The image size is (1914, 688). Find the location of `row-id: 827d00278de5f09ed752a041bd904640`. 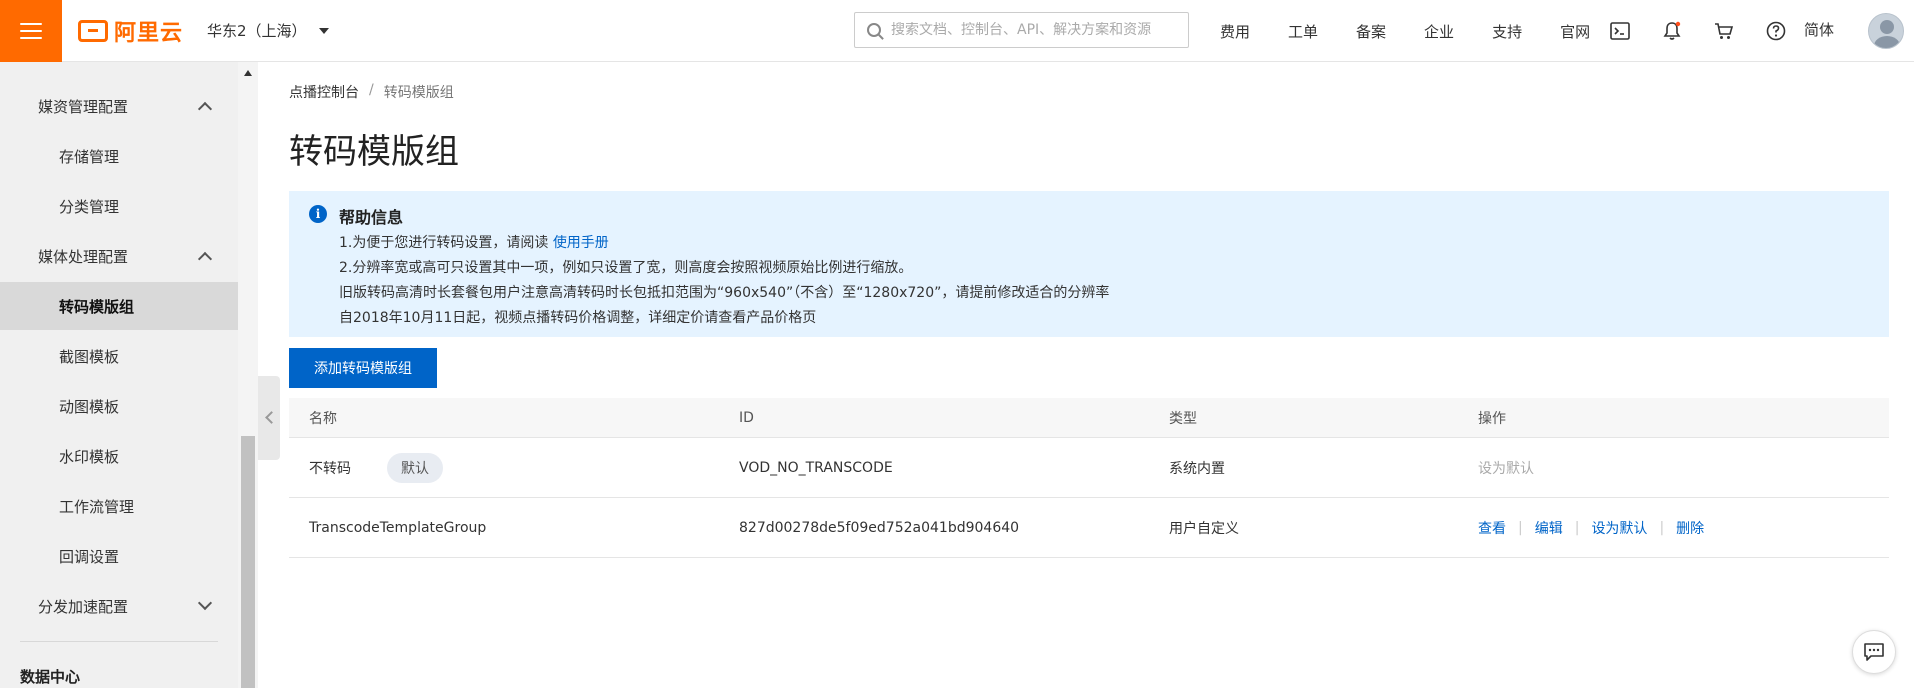

row-id: 827d00278de5f09ed752a041bd904640 is located at coordinates (879, 527).